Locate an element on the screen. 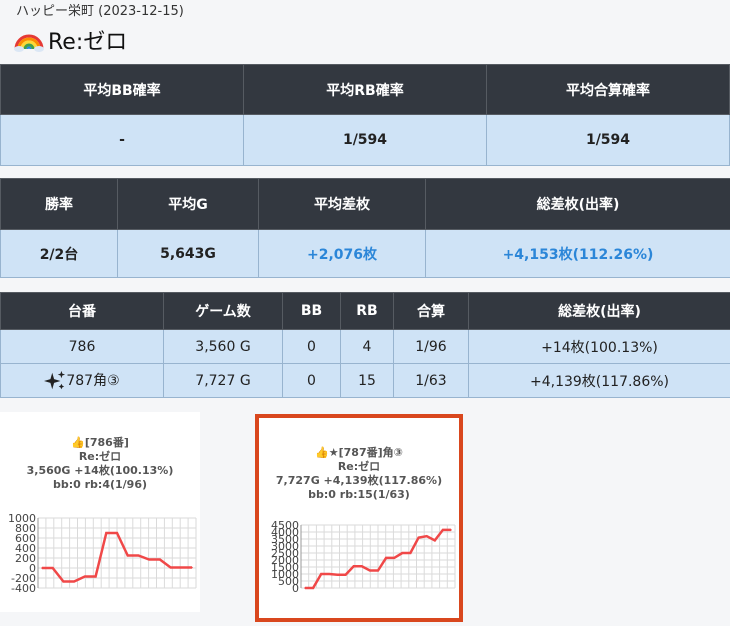 This screenshot has width=730, height=626. value-avg-total: 1/594 is located at coordinates (608, 140).